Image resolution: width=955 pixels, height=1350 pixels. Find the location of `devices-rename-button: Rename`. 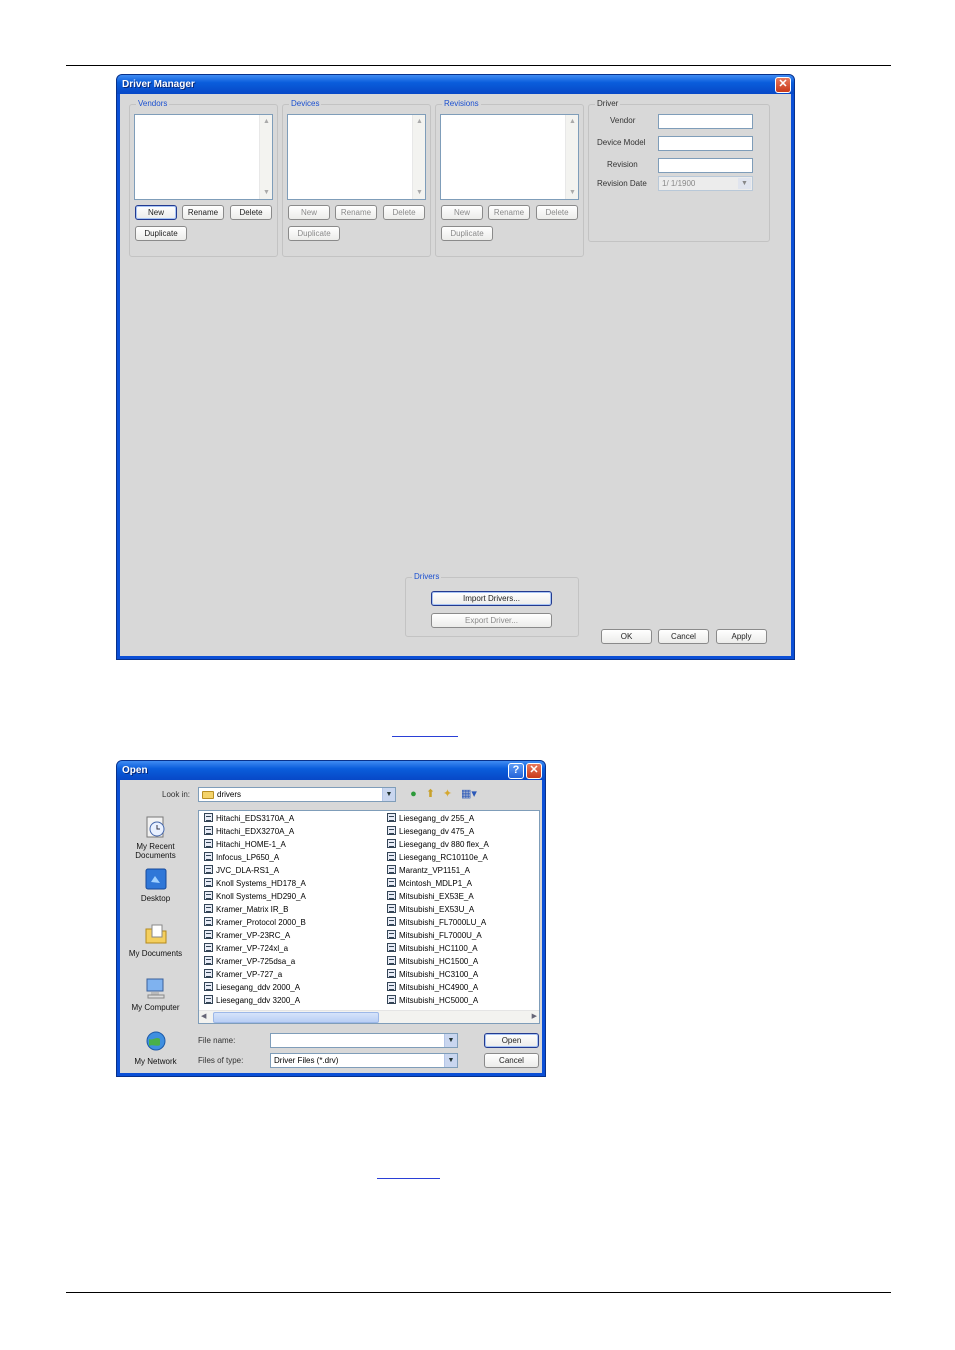

devices-rename-button: Rename is located at coordinates (356, 212).